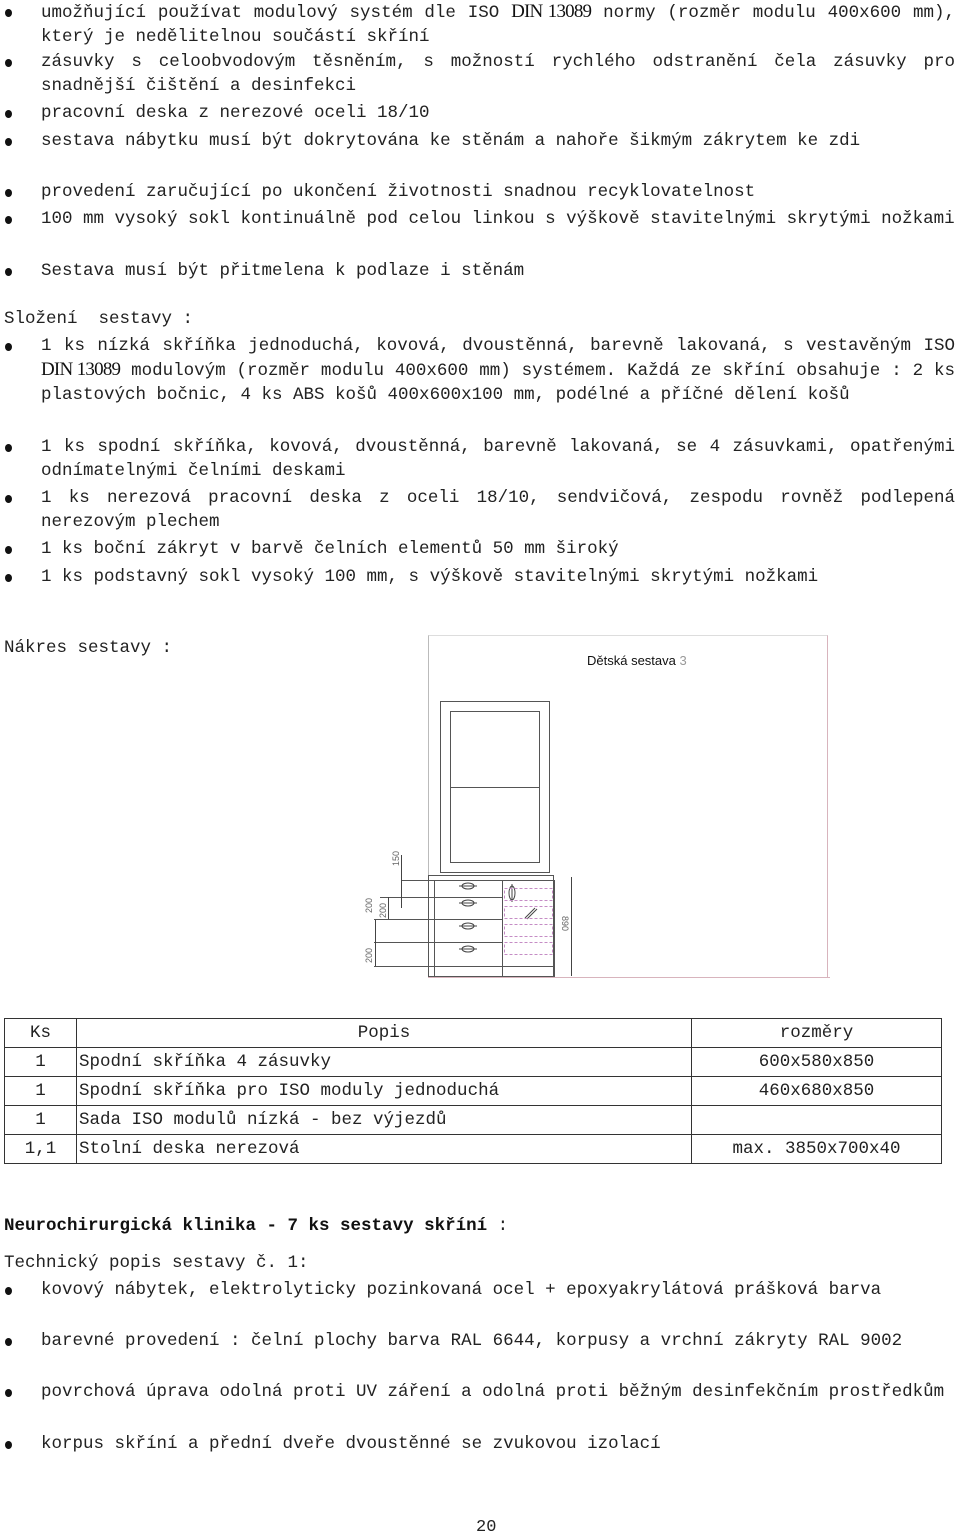 The width and height of the screenshot is (960, 1537). I want to click on cell-popis: Spodní skříňka 4 zásuvky, so click(384, 1062).